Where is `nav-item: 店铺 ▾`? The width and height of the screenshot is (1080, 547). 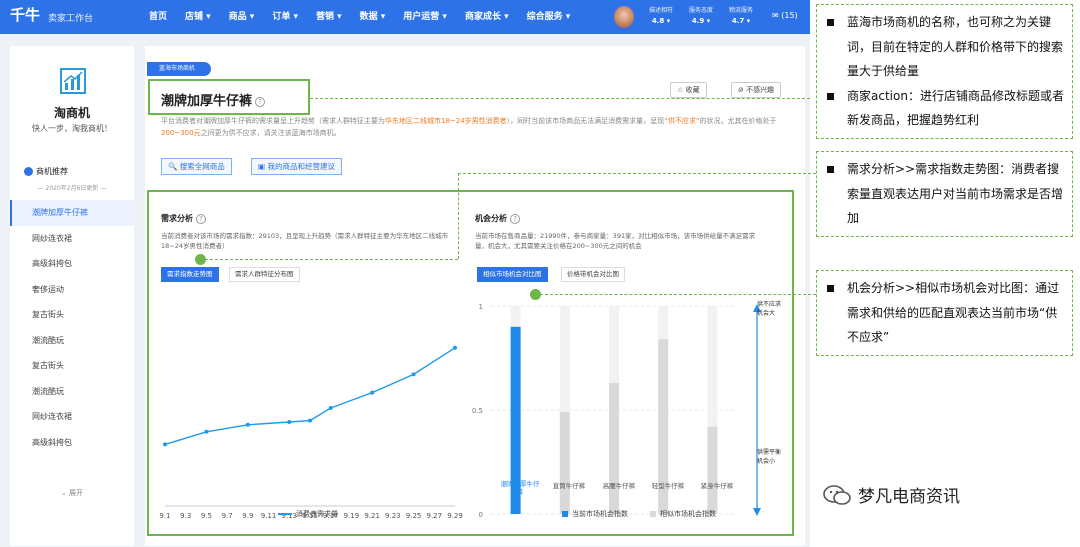
nav-item: 店铺 ▾ is located at coordinates (198, 17).